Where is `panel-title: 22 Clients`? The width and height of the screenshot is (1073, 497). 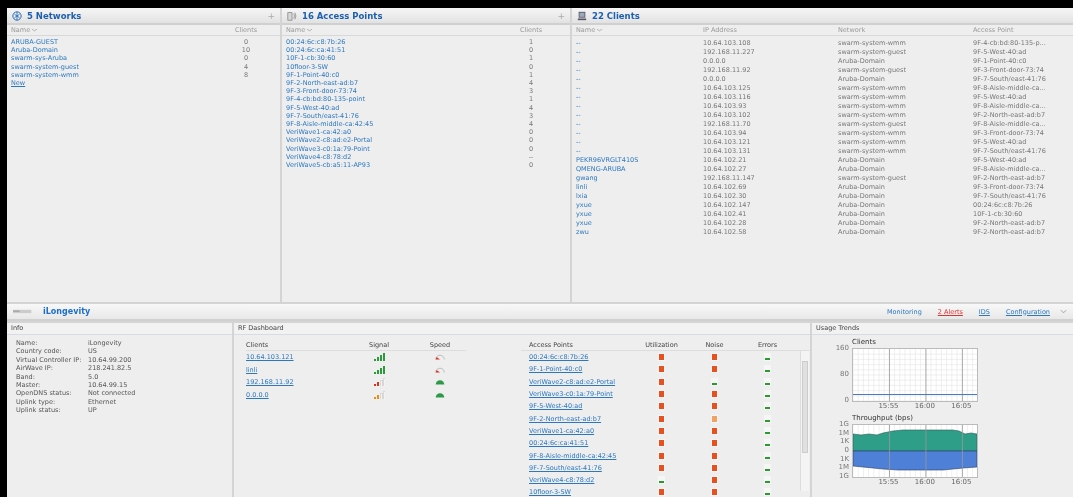 panel-title: 22 Clients is located at coordinates (616, 15).